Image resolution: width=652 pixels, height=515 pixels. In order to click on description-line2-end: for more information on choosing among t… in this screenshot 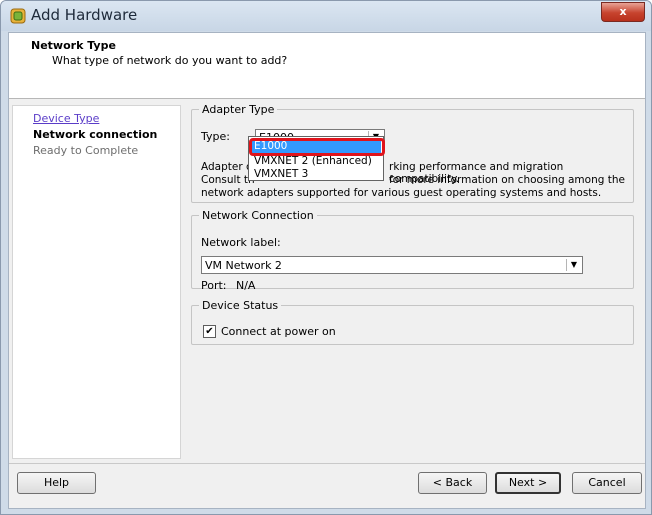, I will do `click(507, 180)`.